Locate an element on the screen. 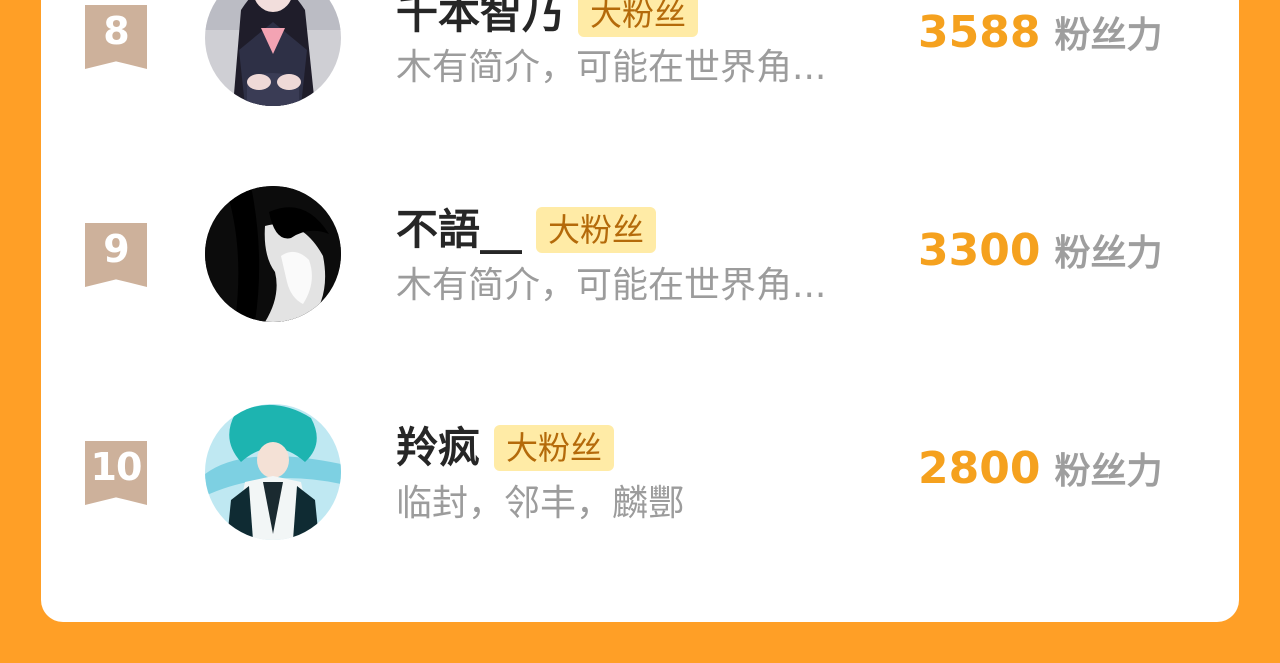 The height and width of the screenshot is (663, 1280). rank-number: 8 is located at coordinates (116, 31).